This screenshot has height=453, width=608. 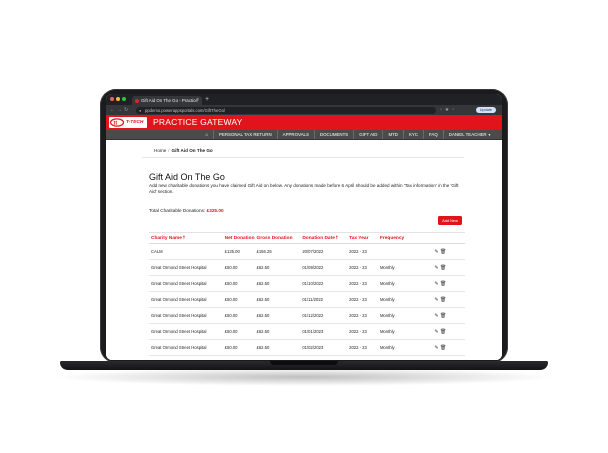 I want to click on total-donations: Total Charitable Donations: £325.00, so click(x=186, y=210).